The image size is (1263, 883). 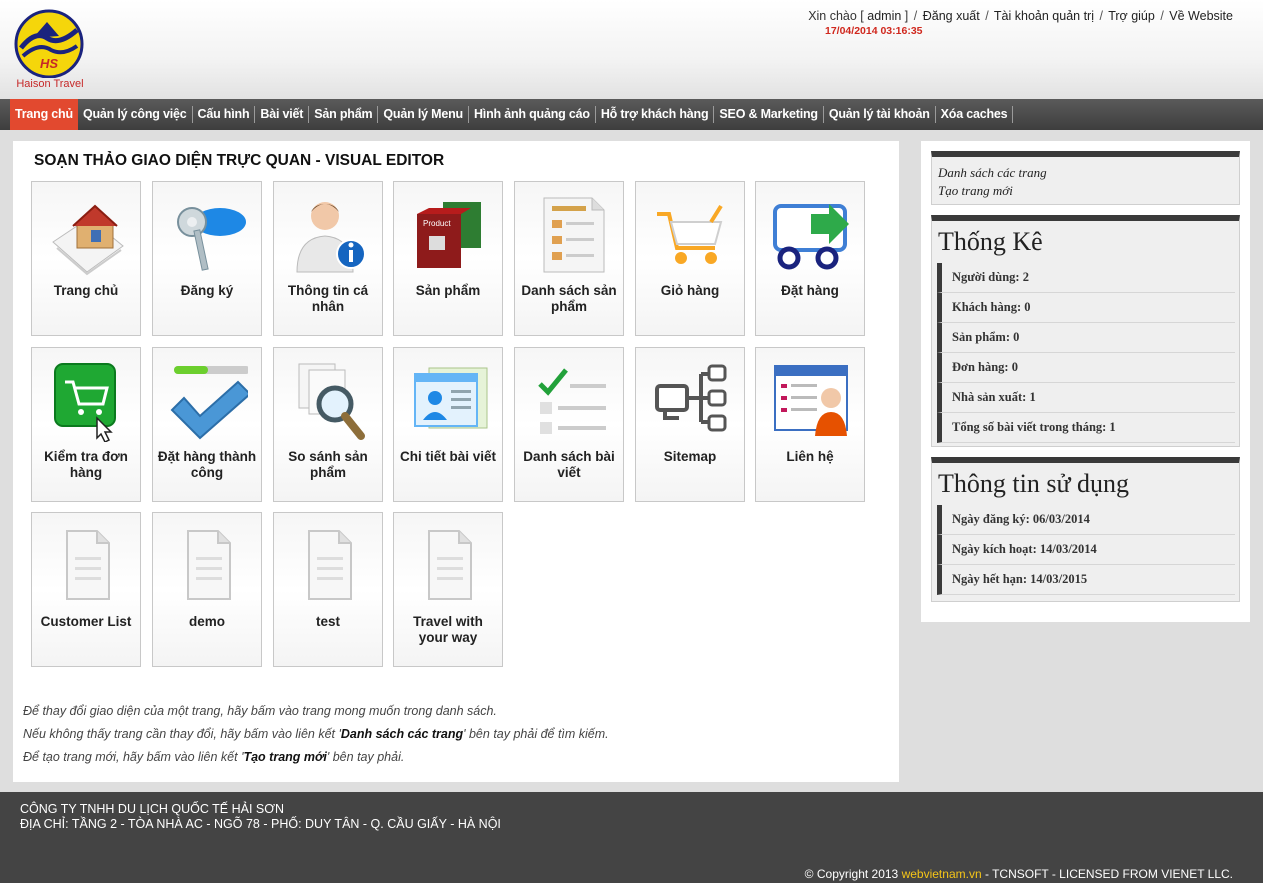 I want to click on tile-label: Danh sách bài viết, so click(x=569, y=464).